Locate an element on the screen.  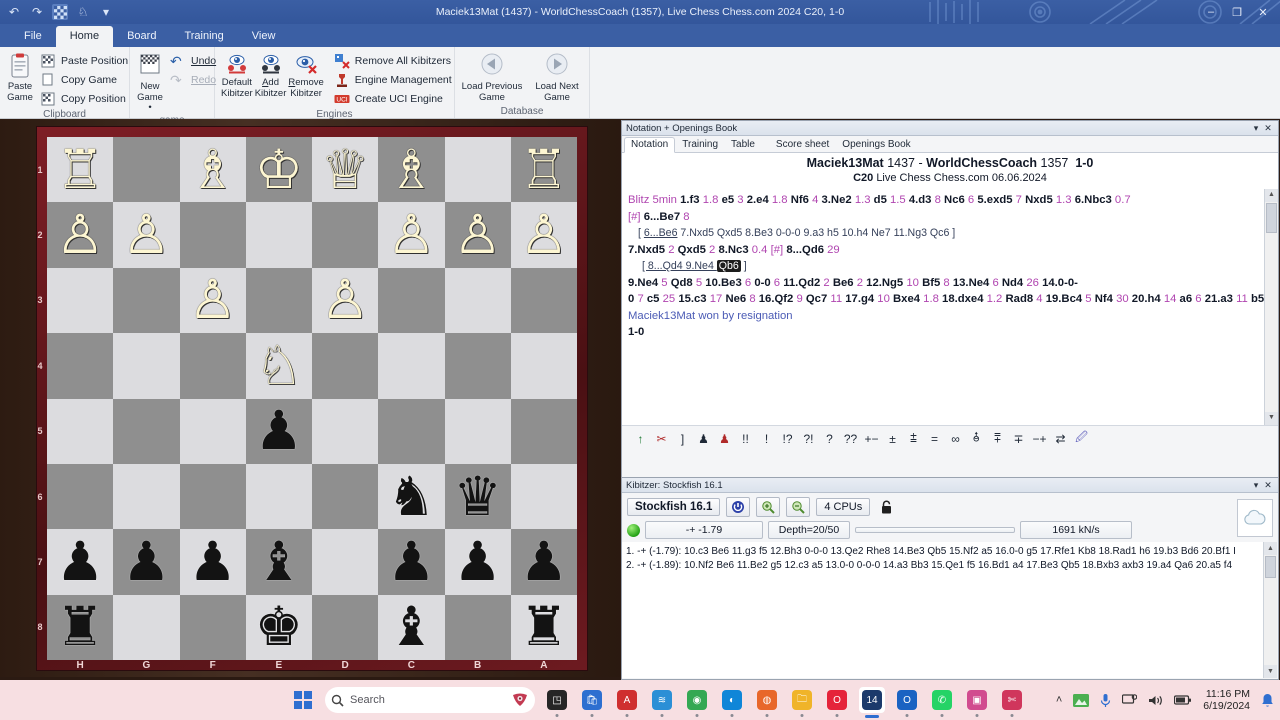
move-token: 9 is located at coordinates (799, 299).